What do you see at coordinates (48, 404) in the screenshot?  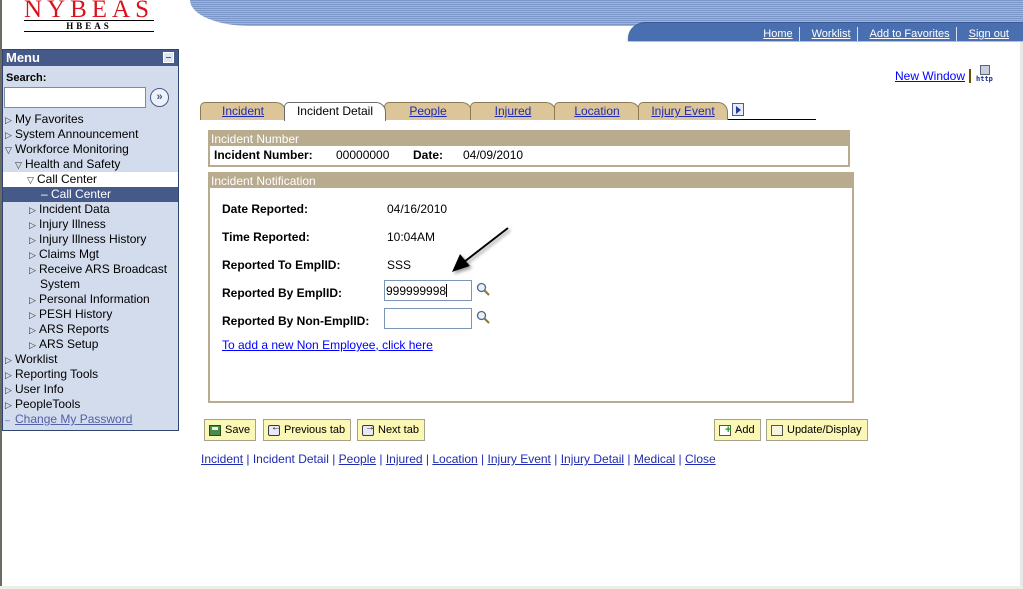 I see `menu-item-label: PeopleTools` at bounding box center [48, 404].